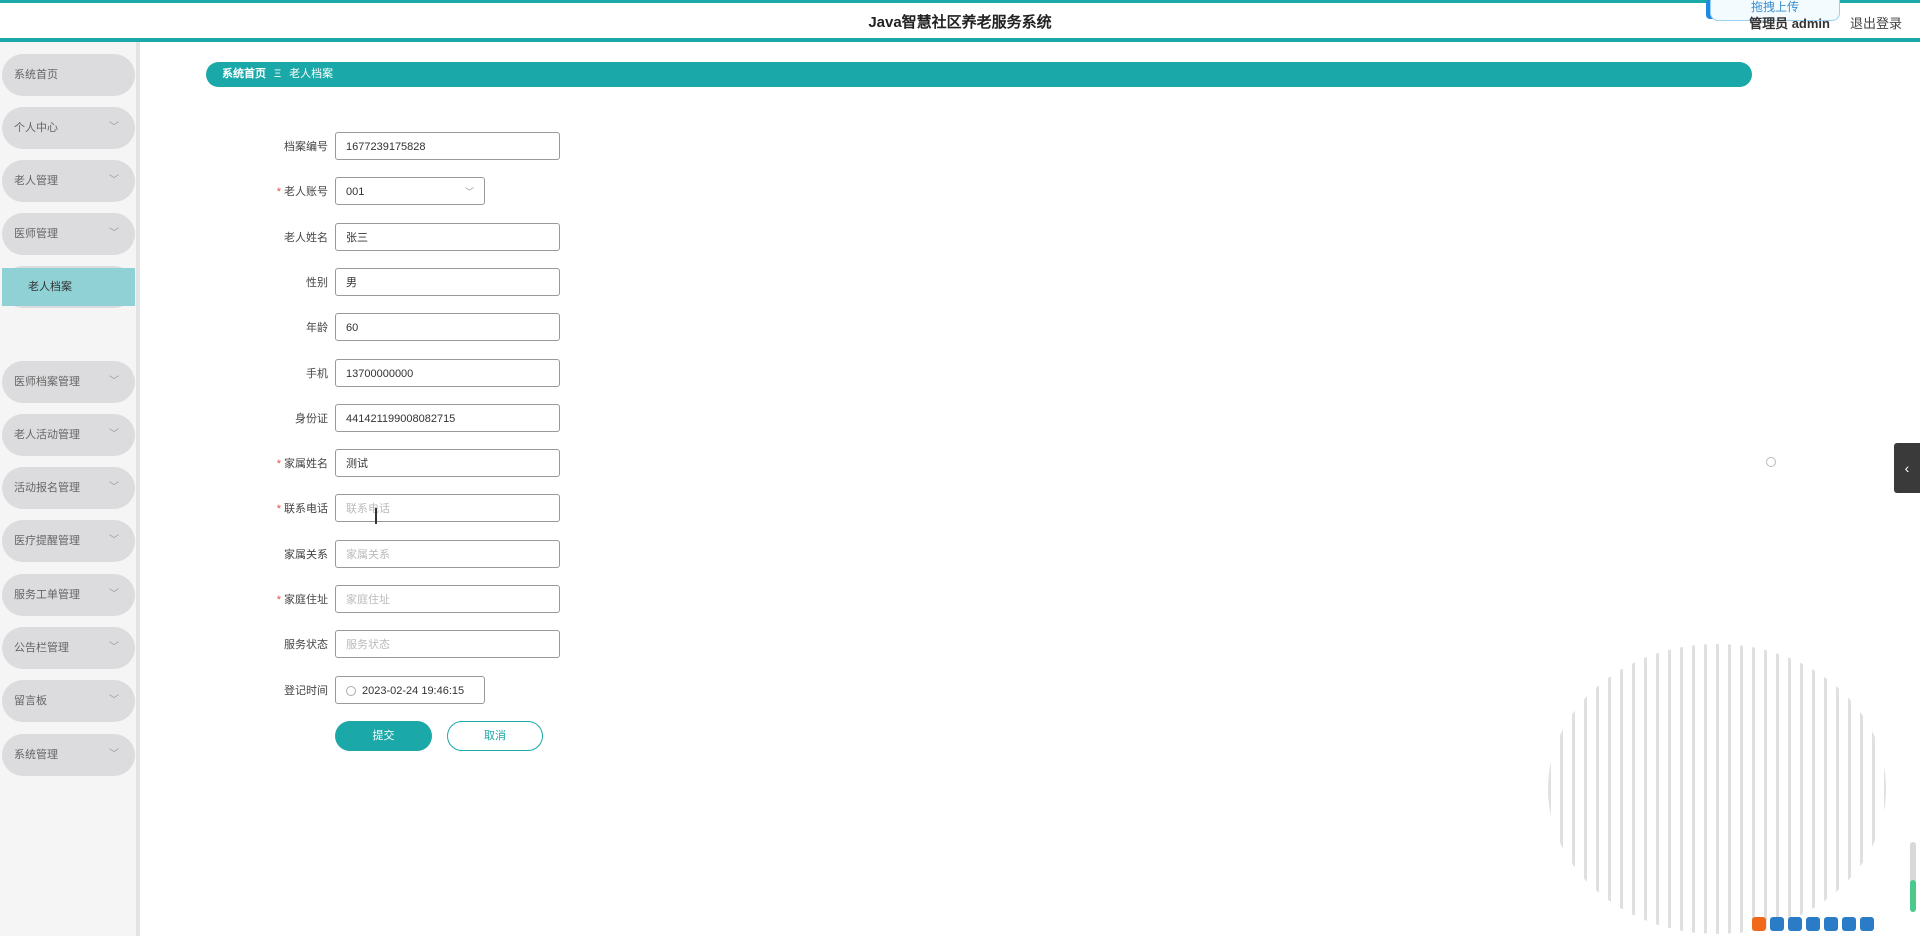 The width and height of the screenshot is (1920, 939). I want to click on sidebar-item: 医师管理 ﹀, so click(68, 234).